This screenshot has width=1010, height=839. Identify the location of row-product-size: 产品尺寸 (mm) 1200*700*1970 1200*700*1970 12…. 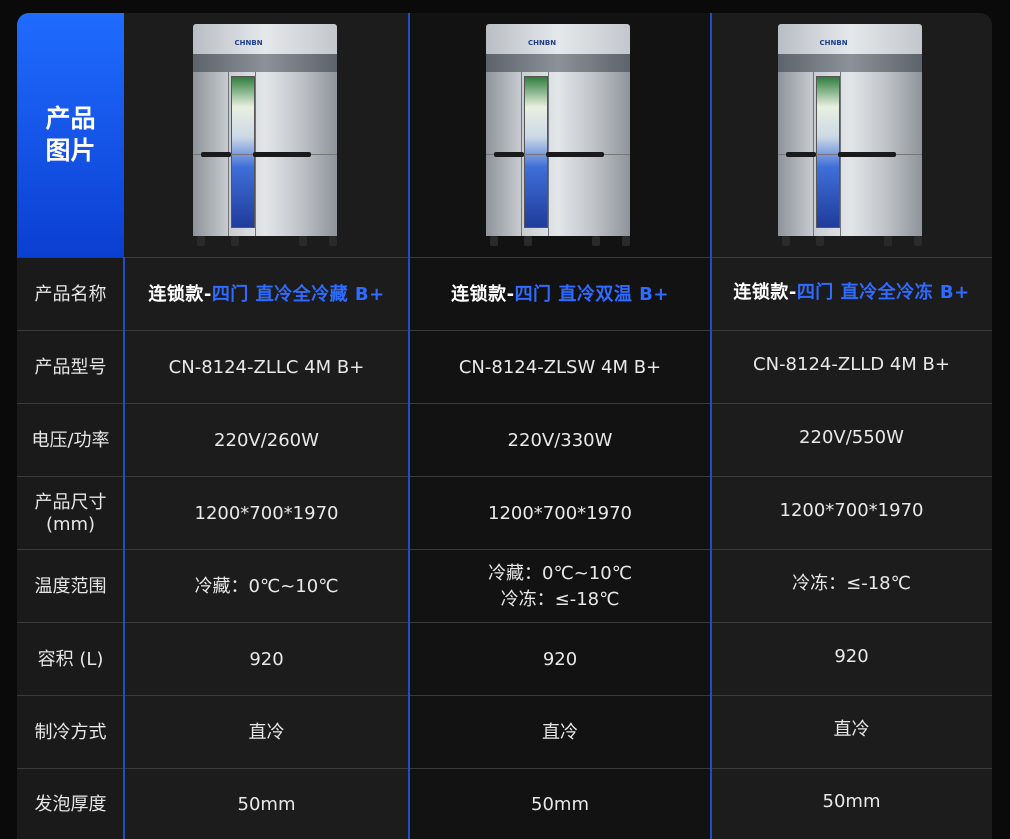
(504, 513).